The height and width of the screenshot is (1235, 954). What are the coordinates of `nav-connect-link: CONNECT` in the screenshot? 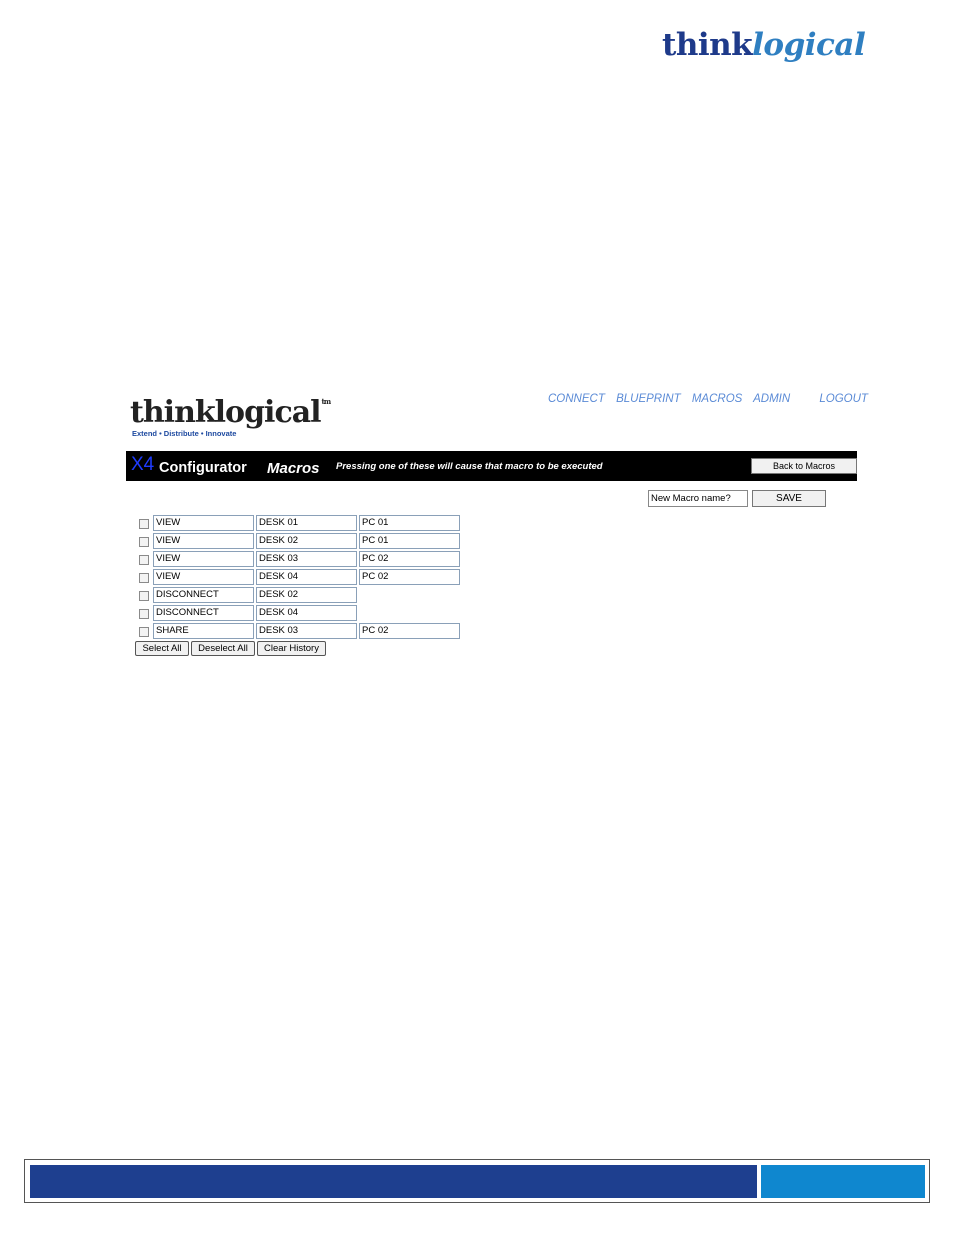 It's located at (576, 399).